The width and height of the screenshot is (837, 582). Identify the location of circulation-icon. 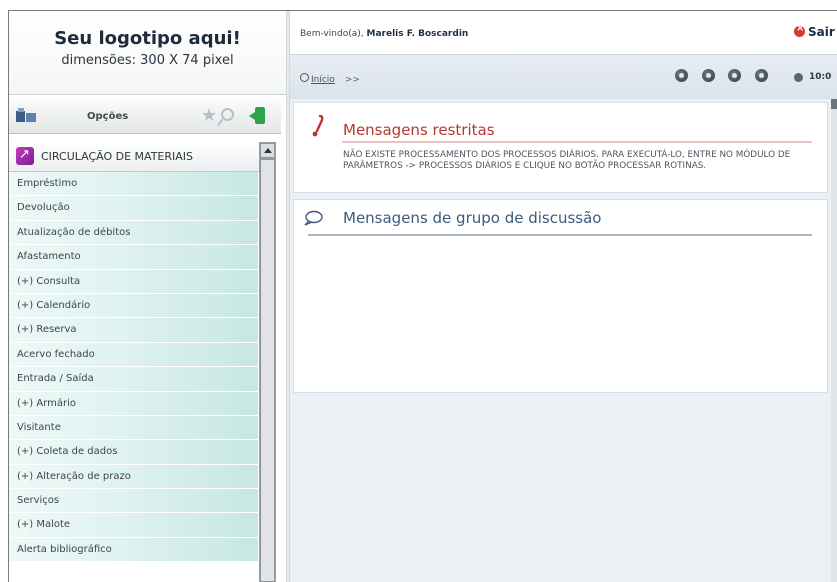
(25, 156).